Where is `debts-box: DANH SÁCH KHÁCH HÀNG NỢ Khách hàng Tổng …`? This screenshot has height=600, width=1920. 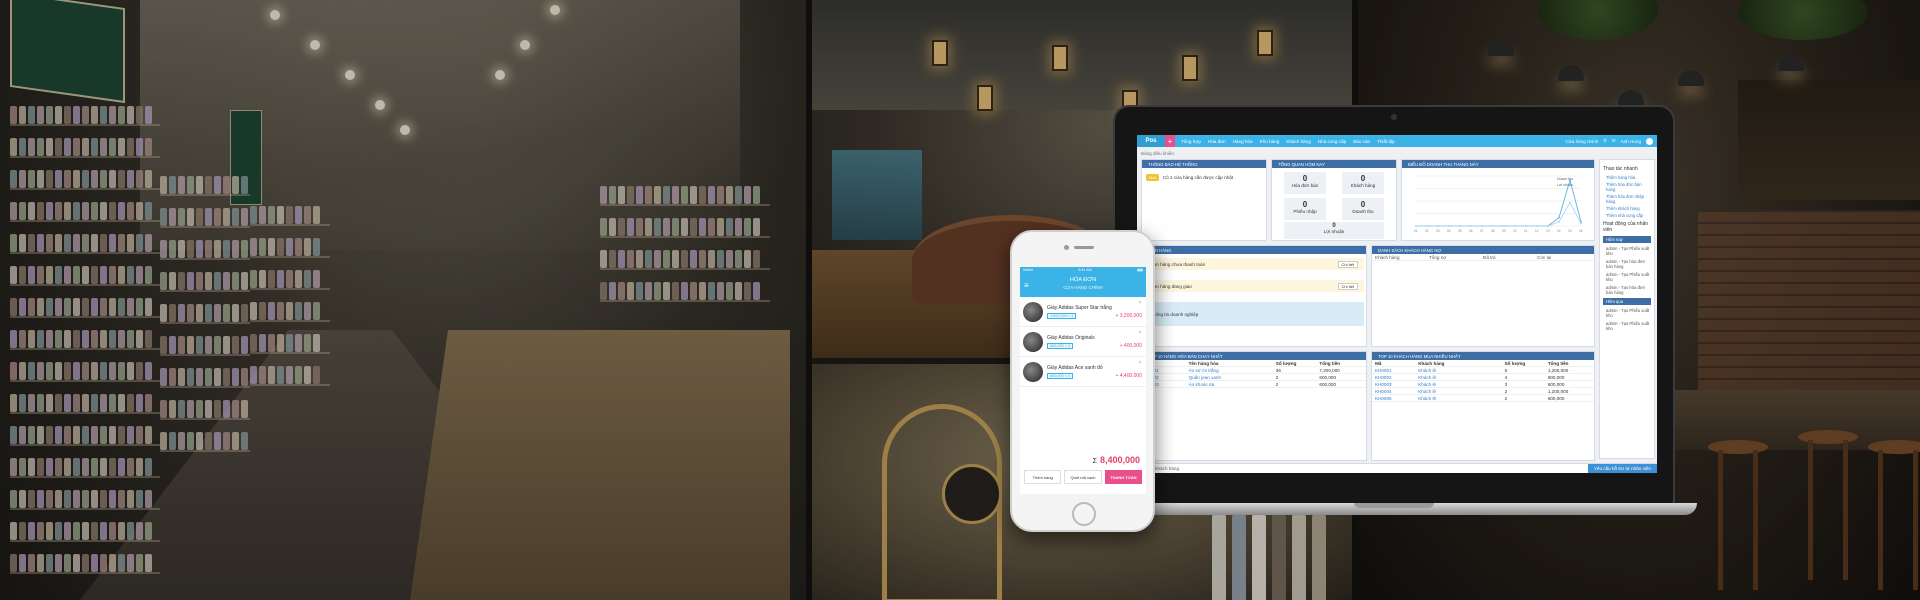
debts-box: DANH SÁCH KHÁCH HÀNG NỢ Khách hàng Tổng … is located at coordinates (1483, 296).